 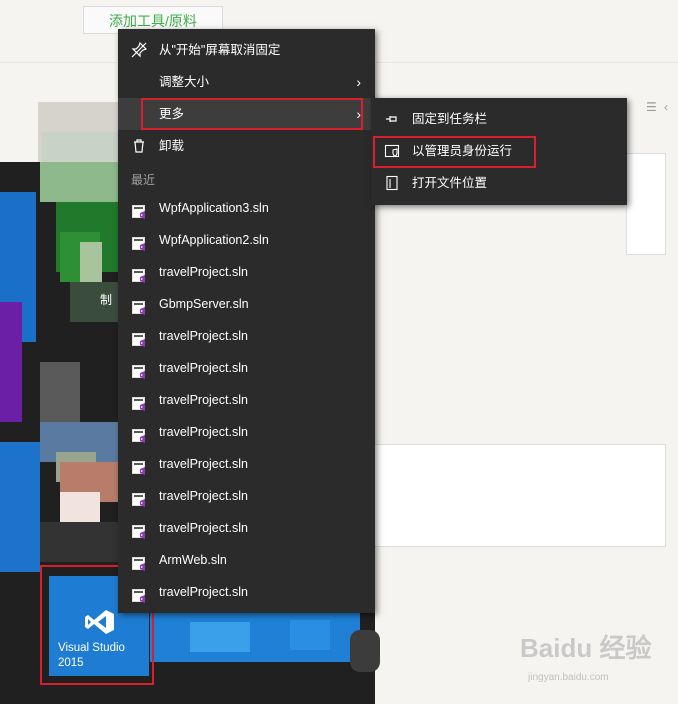 What do you see at coordinates (671, 107) in the screenshot?
I see `collapse-icon: ‹` at bounding box center [671, 107].